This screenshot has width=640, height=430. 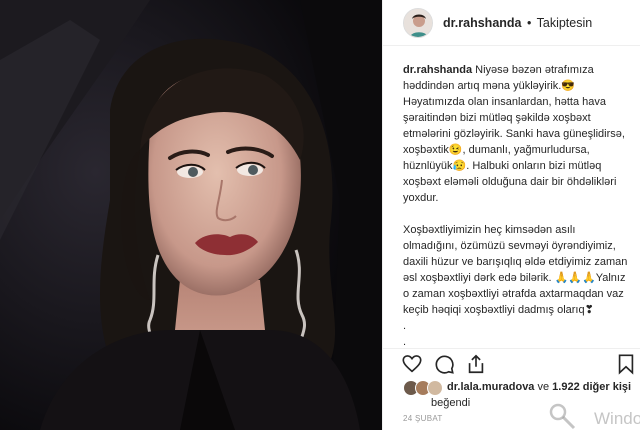 What do you see at coordinates (476, 364) in the screenshot?
I see `share-icon` at bounding box center [476, 364].